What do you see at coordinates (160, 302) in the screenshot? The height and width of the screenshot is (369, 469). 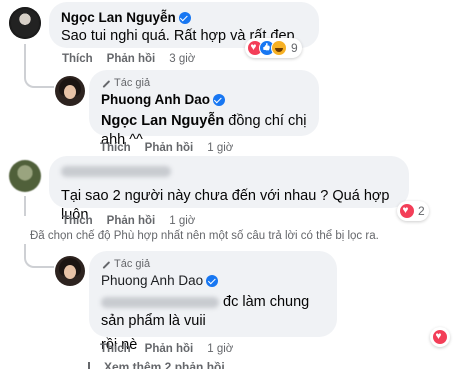 I see `blurred-mention` at bounding box center [160, 302].